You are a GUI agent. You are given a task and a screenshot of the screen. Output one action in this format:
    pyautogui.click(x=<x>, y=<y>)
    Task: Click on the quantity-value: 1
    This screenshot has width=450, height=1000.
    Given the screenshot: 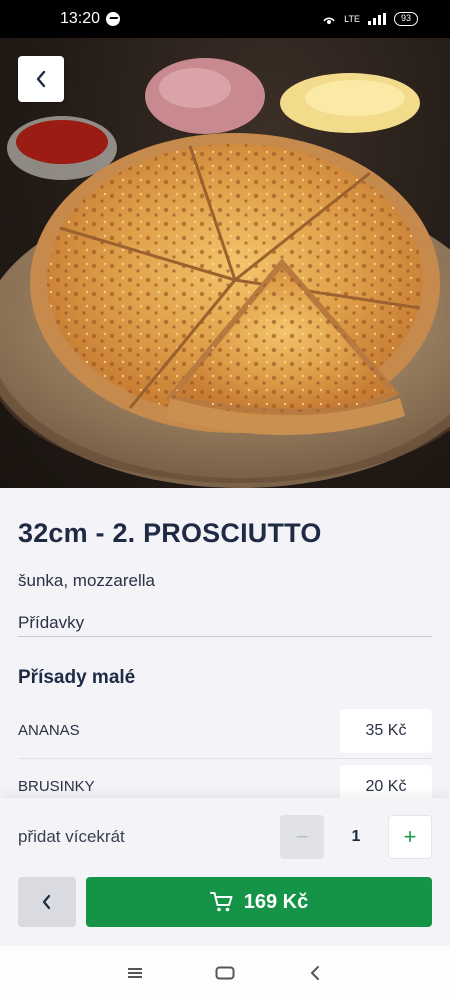 What is the action you would take?
    pyautogui.click(x=356, y=836)
    